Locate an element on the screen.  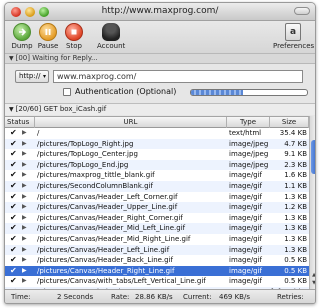
column-header-size: Size is located at coordinates (289, 122).